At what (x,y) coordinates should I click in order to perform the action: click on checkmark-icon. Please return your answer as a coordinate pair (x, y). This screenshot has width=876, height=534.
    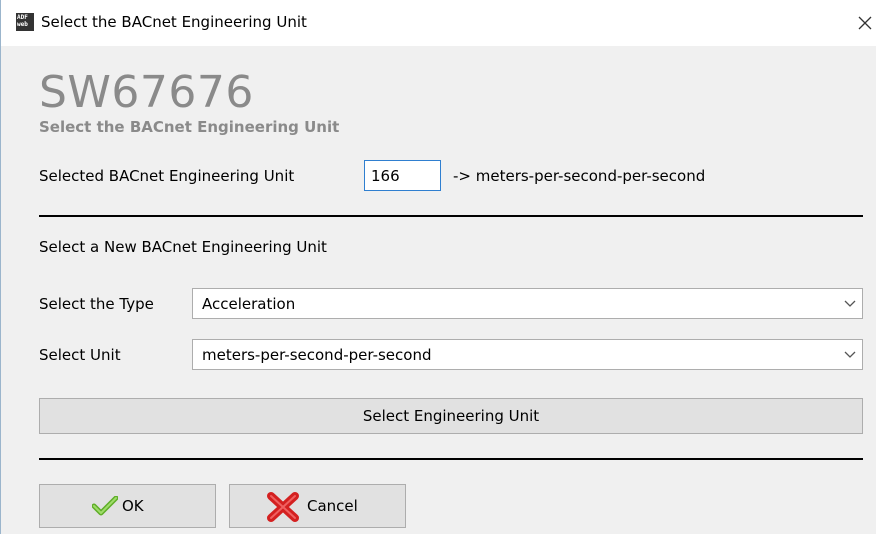
    Looking at the image, I should click on (105, 506).